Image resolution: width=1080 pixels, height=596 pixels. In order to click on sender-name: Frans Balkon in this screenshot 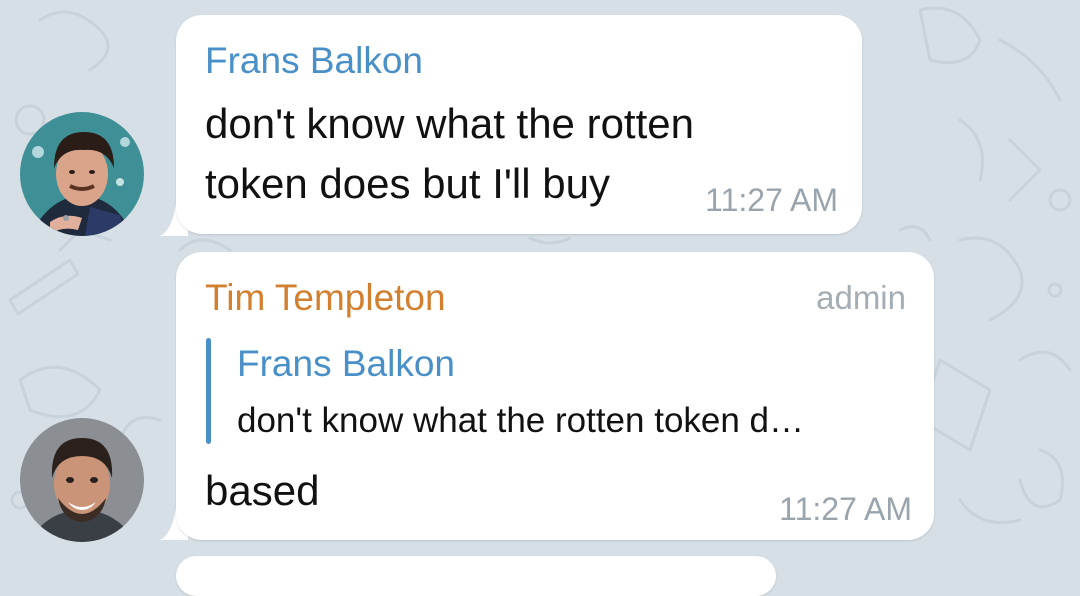, I will do `click(314, 61)`.